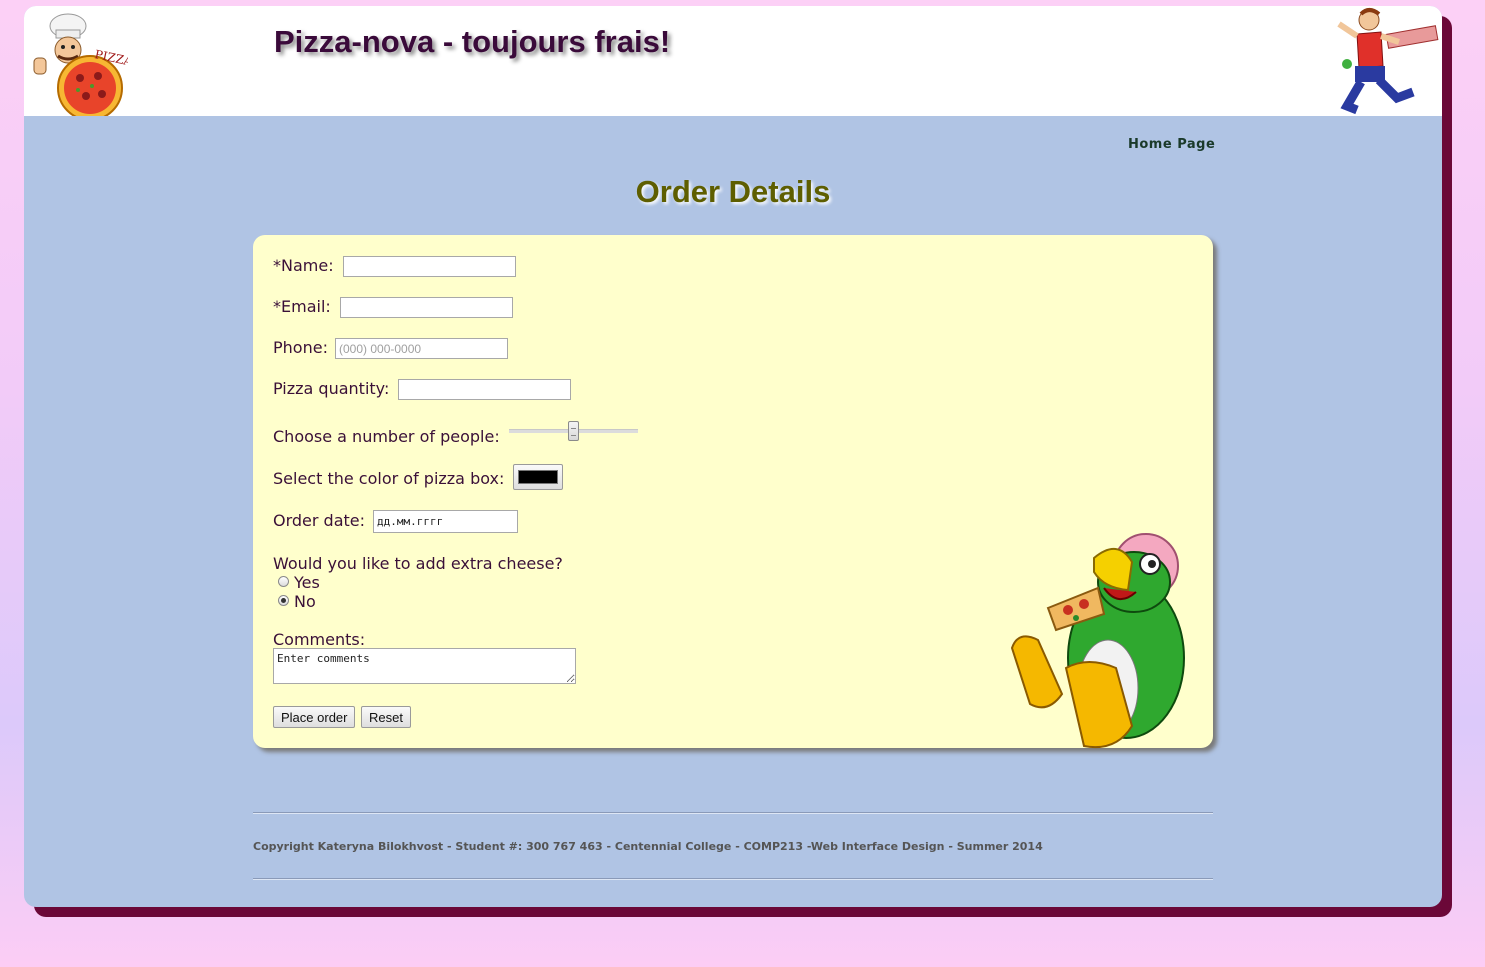 This screenshot has height=967, width=1485. I want to click on site-header: PIZZA Pizza-nova - toujours frais!, so click(733, 61).